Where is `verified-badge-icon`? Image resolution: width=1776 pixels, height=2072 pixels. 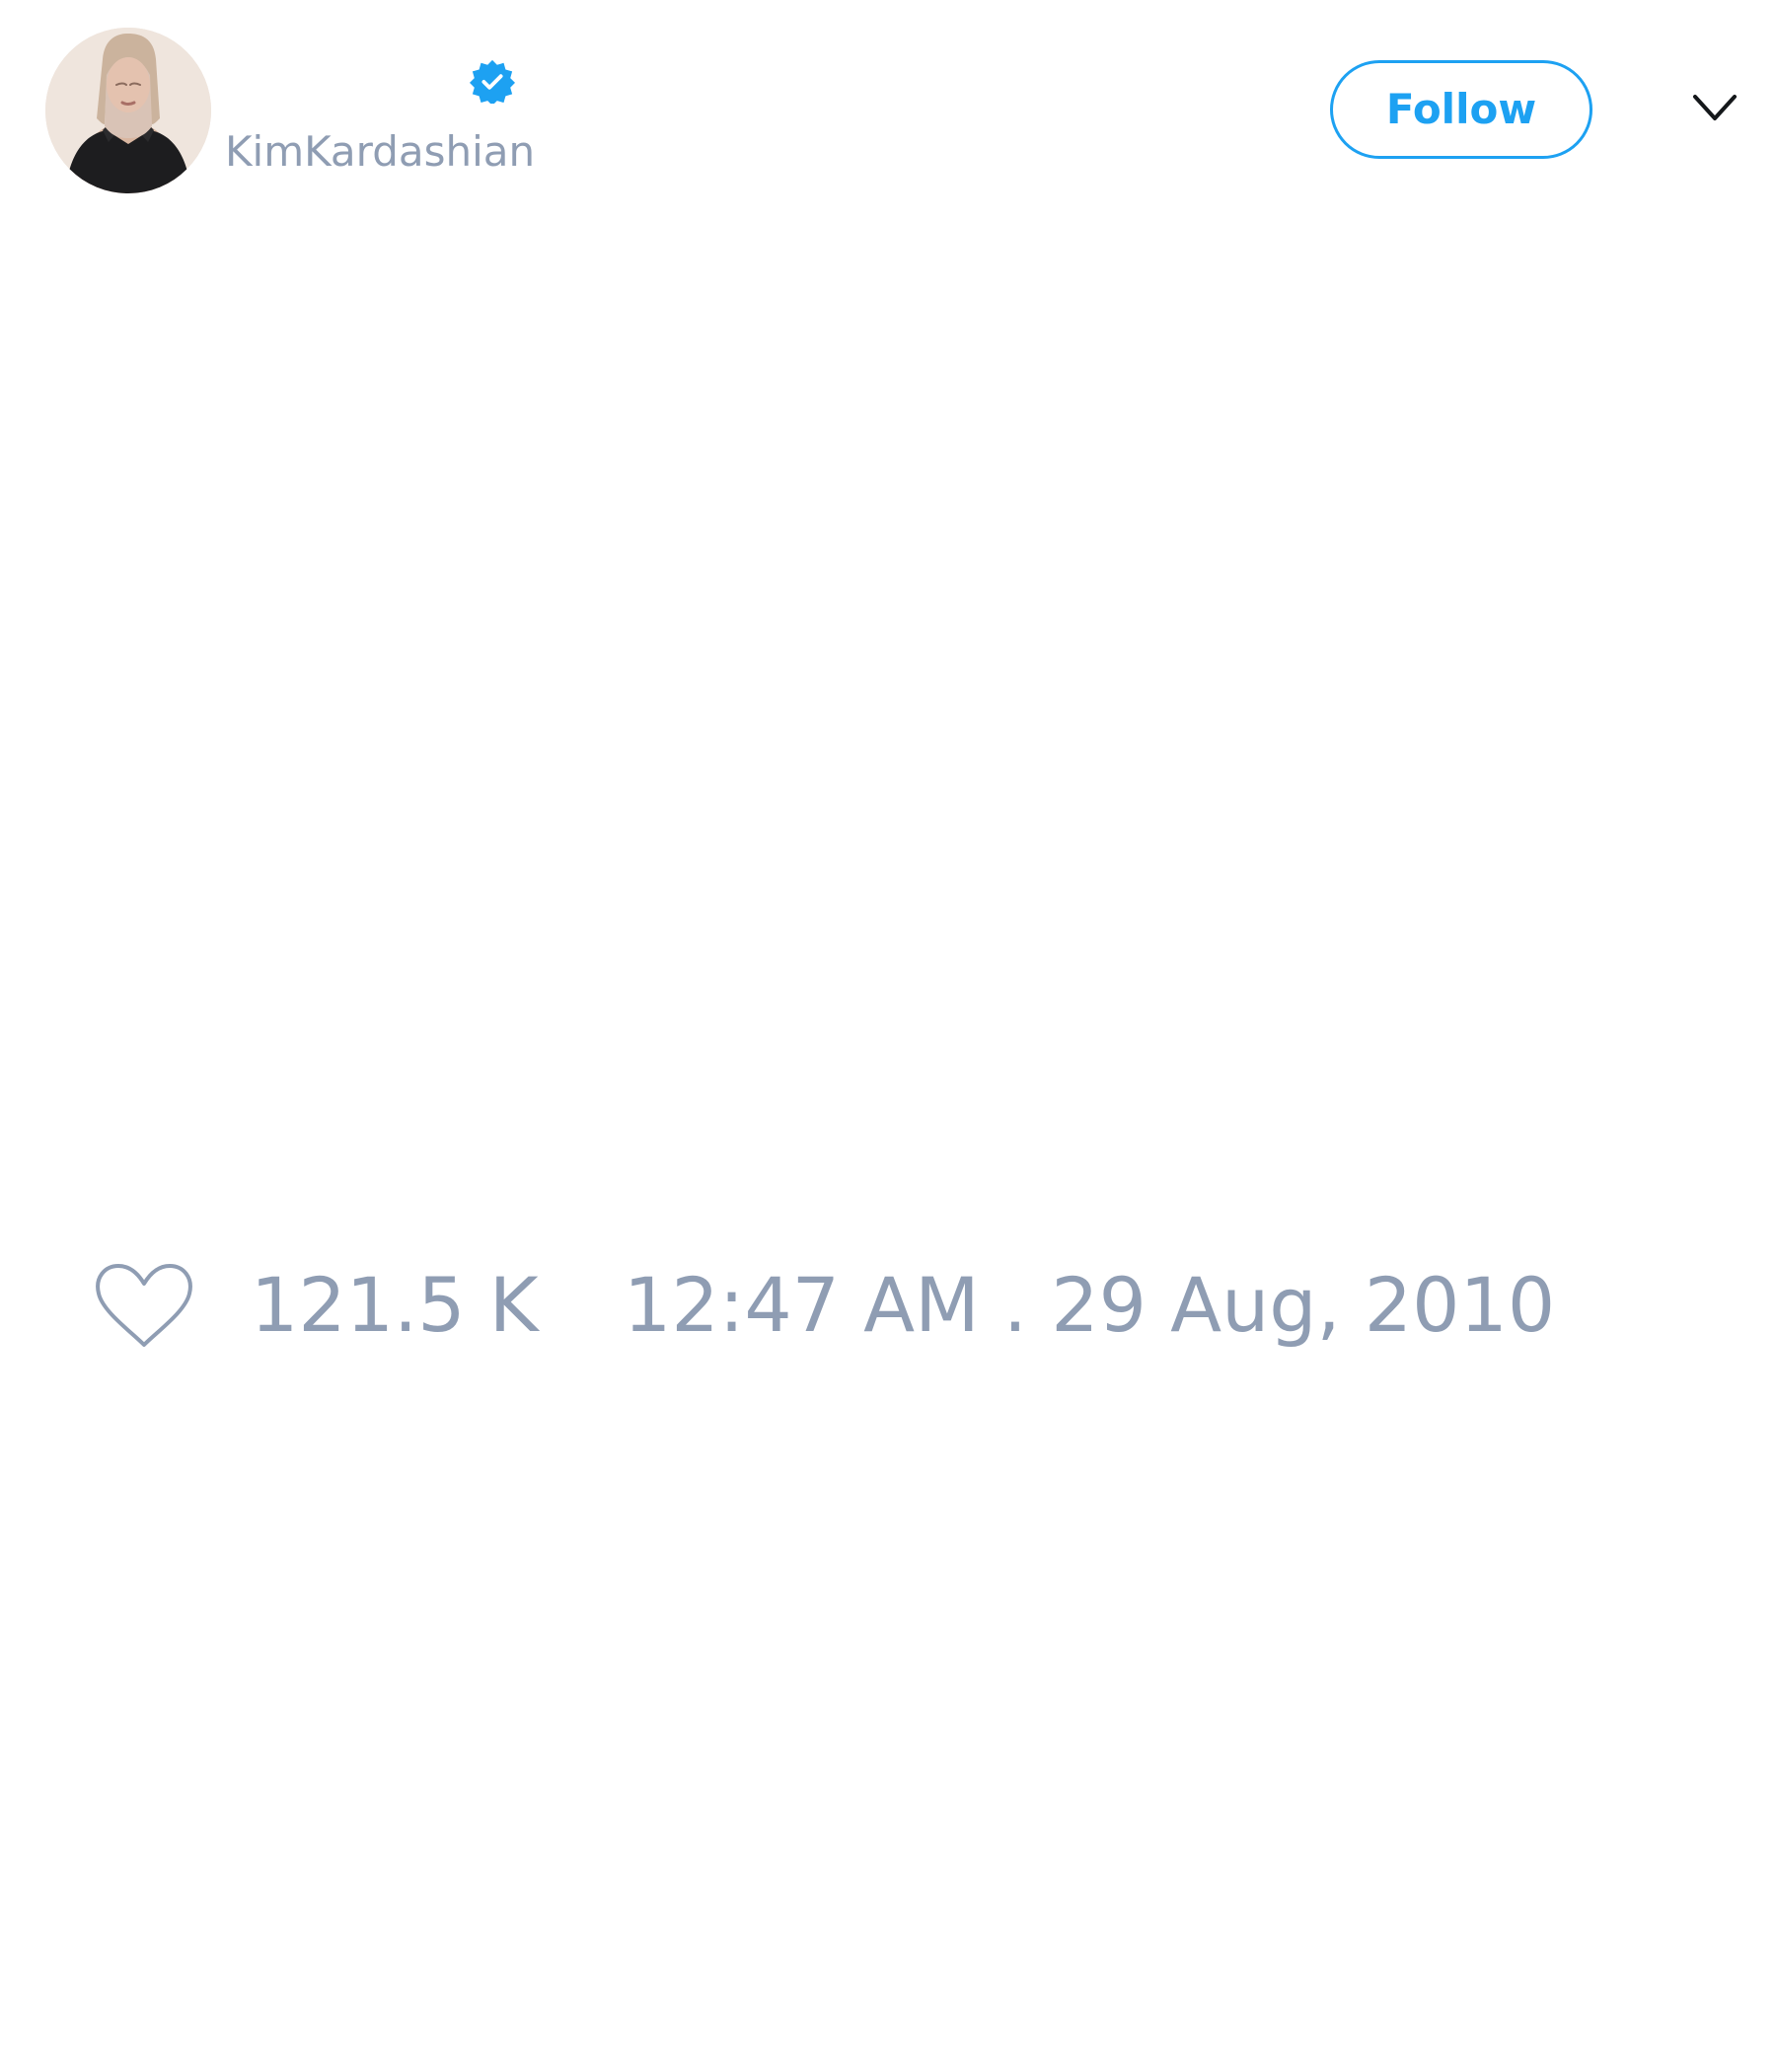 verified-badge-icon is located at coordinates (493, 81).